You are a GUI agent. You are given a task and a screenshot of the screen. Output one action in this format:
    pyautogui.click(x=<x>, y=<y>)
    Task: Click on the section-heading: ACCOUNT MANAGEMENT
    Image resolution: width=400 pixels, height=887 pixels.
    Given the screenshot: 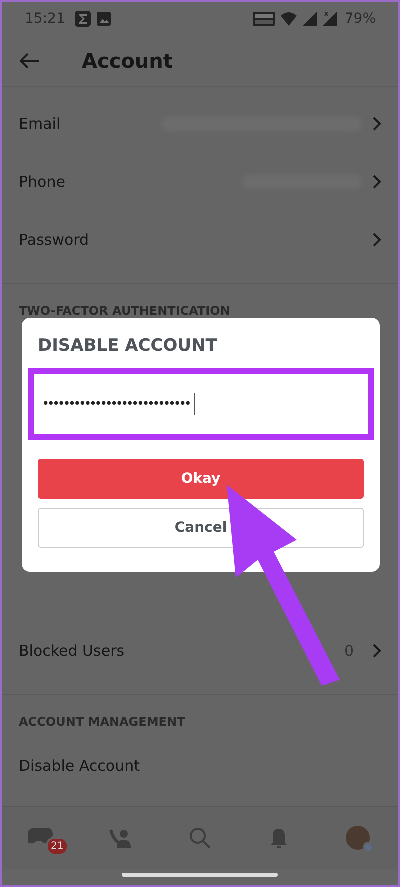 What is the action you would take?
    pyautogui.click(x=102, y=722)
    